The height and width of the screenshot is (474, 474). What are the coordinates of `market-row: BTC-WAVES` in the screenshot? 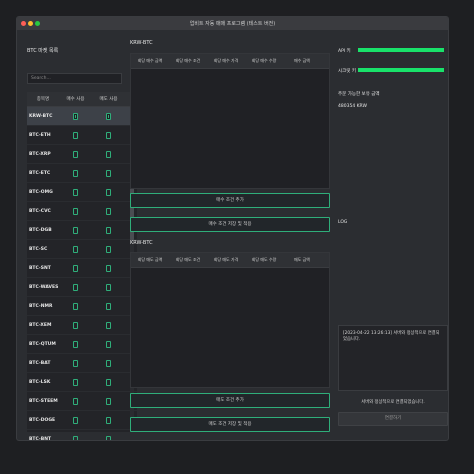 It's located at (82, 287).